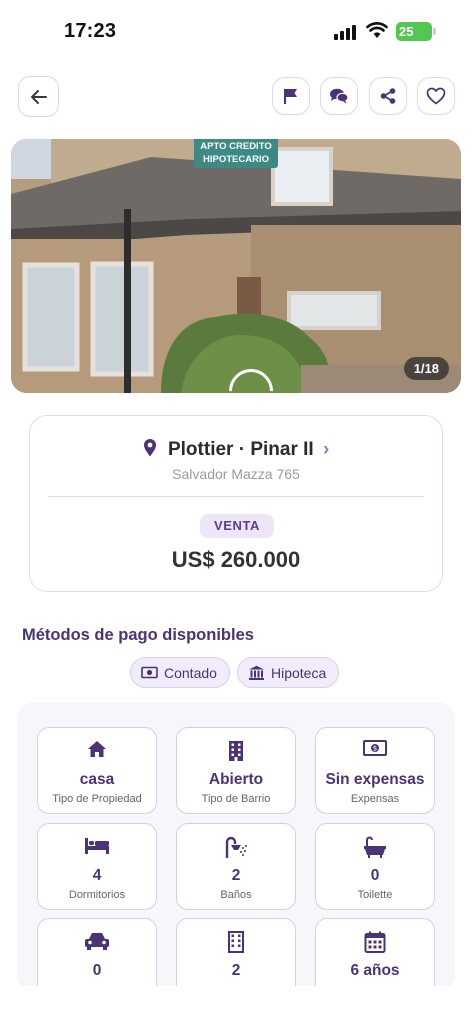 The image size is (472, 1024). Describe the element at coordinates (240, 449) in the screenshot. I see `location-title: Plottier · Pinar II` at that location.